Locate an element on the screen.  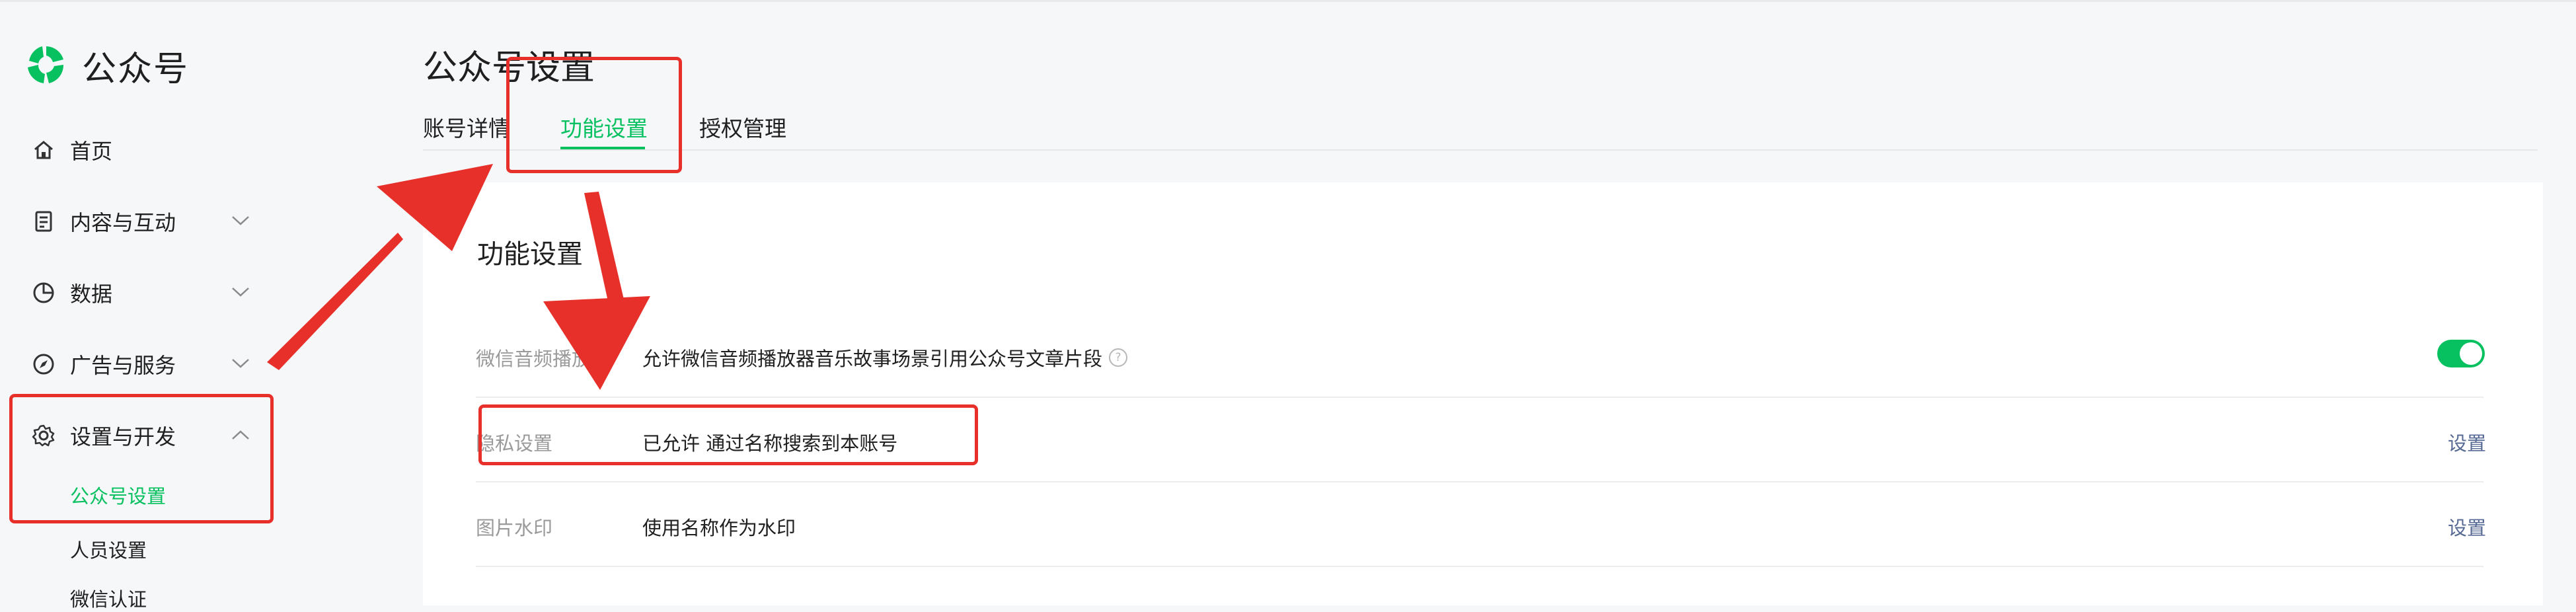
annotation-arrows is located at coordinates (459, 277).